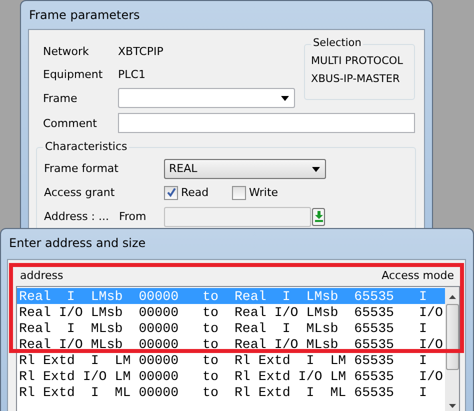 This screenshot has width=474, height=411. Describe the element at coordinates (84, 15) in the screenshot. I see `window-title: Frame parameters` at that location.